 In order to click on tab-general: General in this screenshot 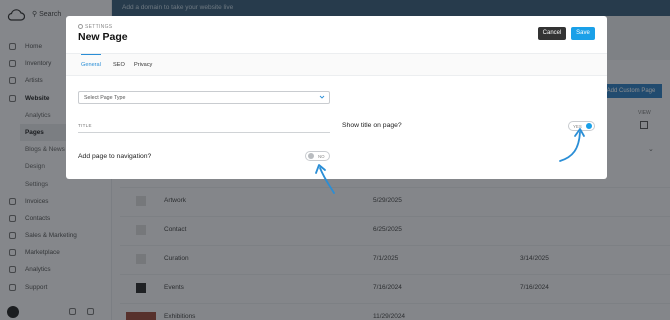, I will do `click(91, 65)`.